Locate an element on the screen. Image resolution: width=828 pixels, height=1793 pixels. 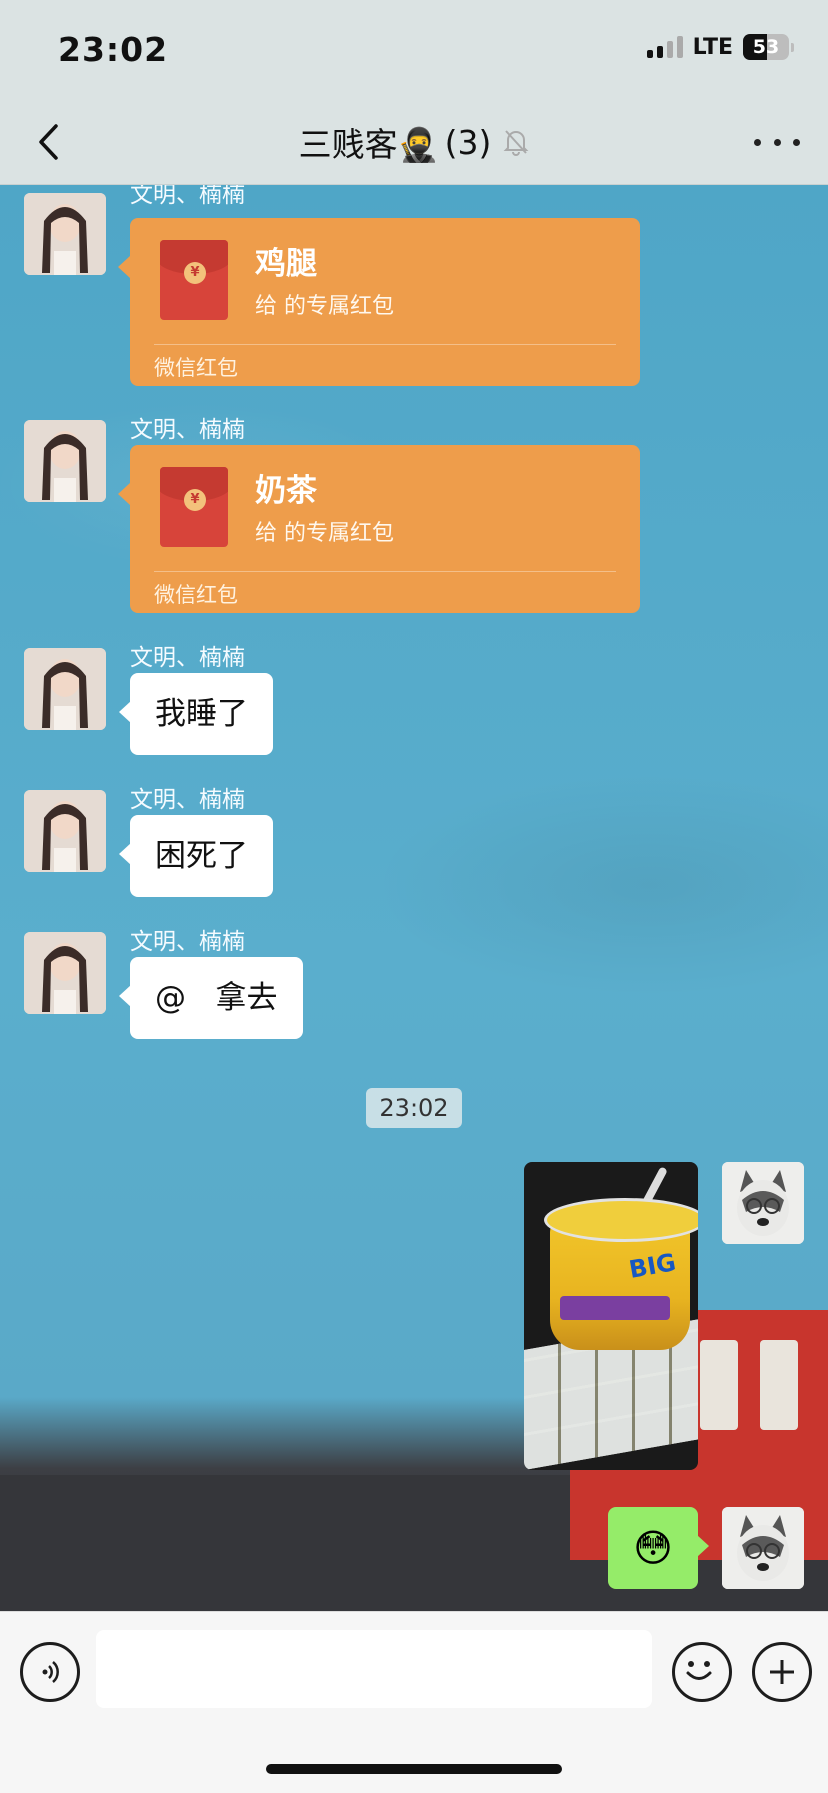
more-options-button is located at coordinates (777, 142).